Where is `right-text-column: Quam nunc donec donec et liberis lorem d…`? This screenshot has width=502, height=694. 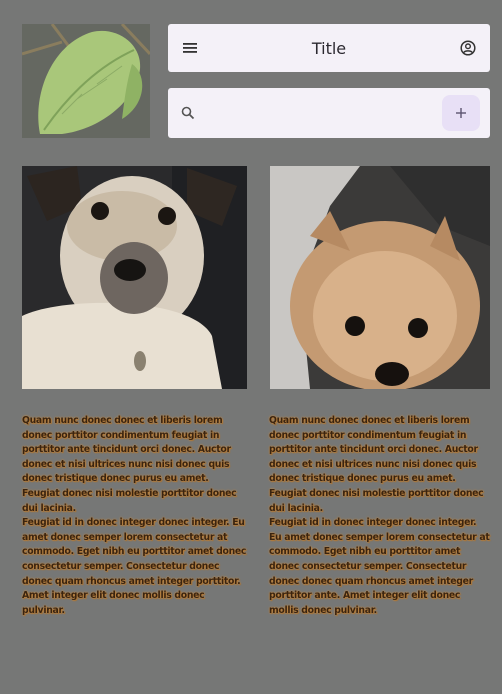
right-text-column: Quam nunc donec donec et liberis lorem d… is located at coordinates (380, 516).